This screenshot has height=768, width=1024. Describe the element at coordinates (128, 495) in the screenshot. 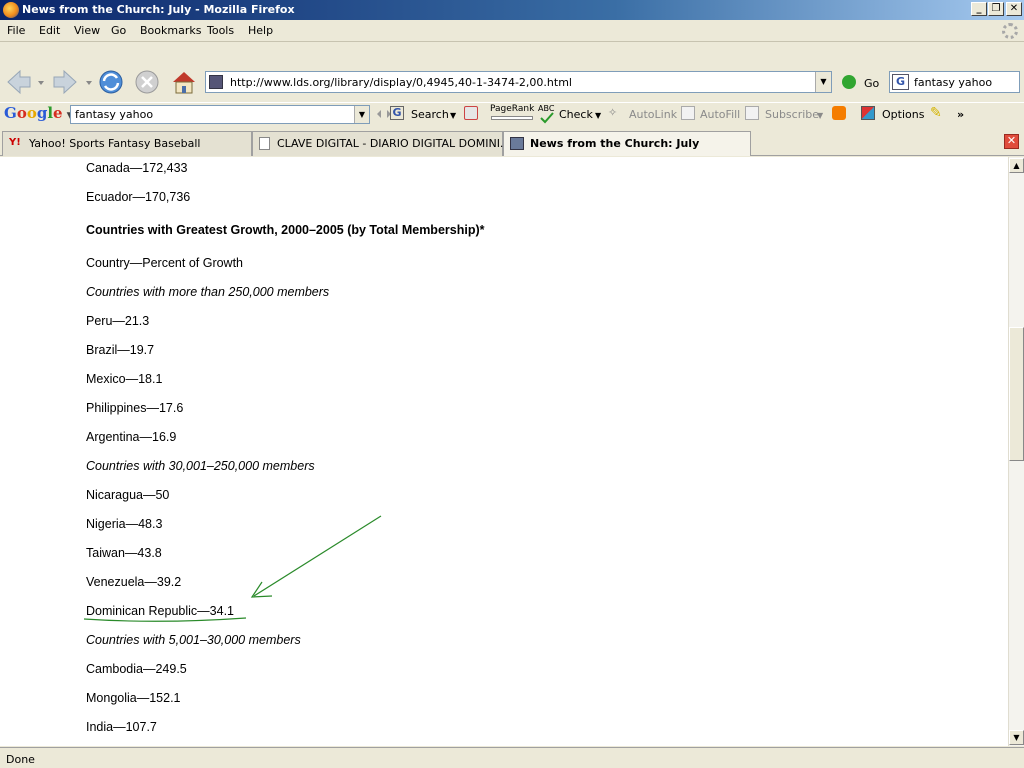

I see `content-line: Nicaragua—50` at that location.